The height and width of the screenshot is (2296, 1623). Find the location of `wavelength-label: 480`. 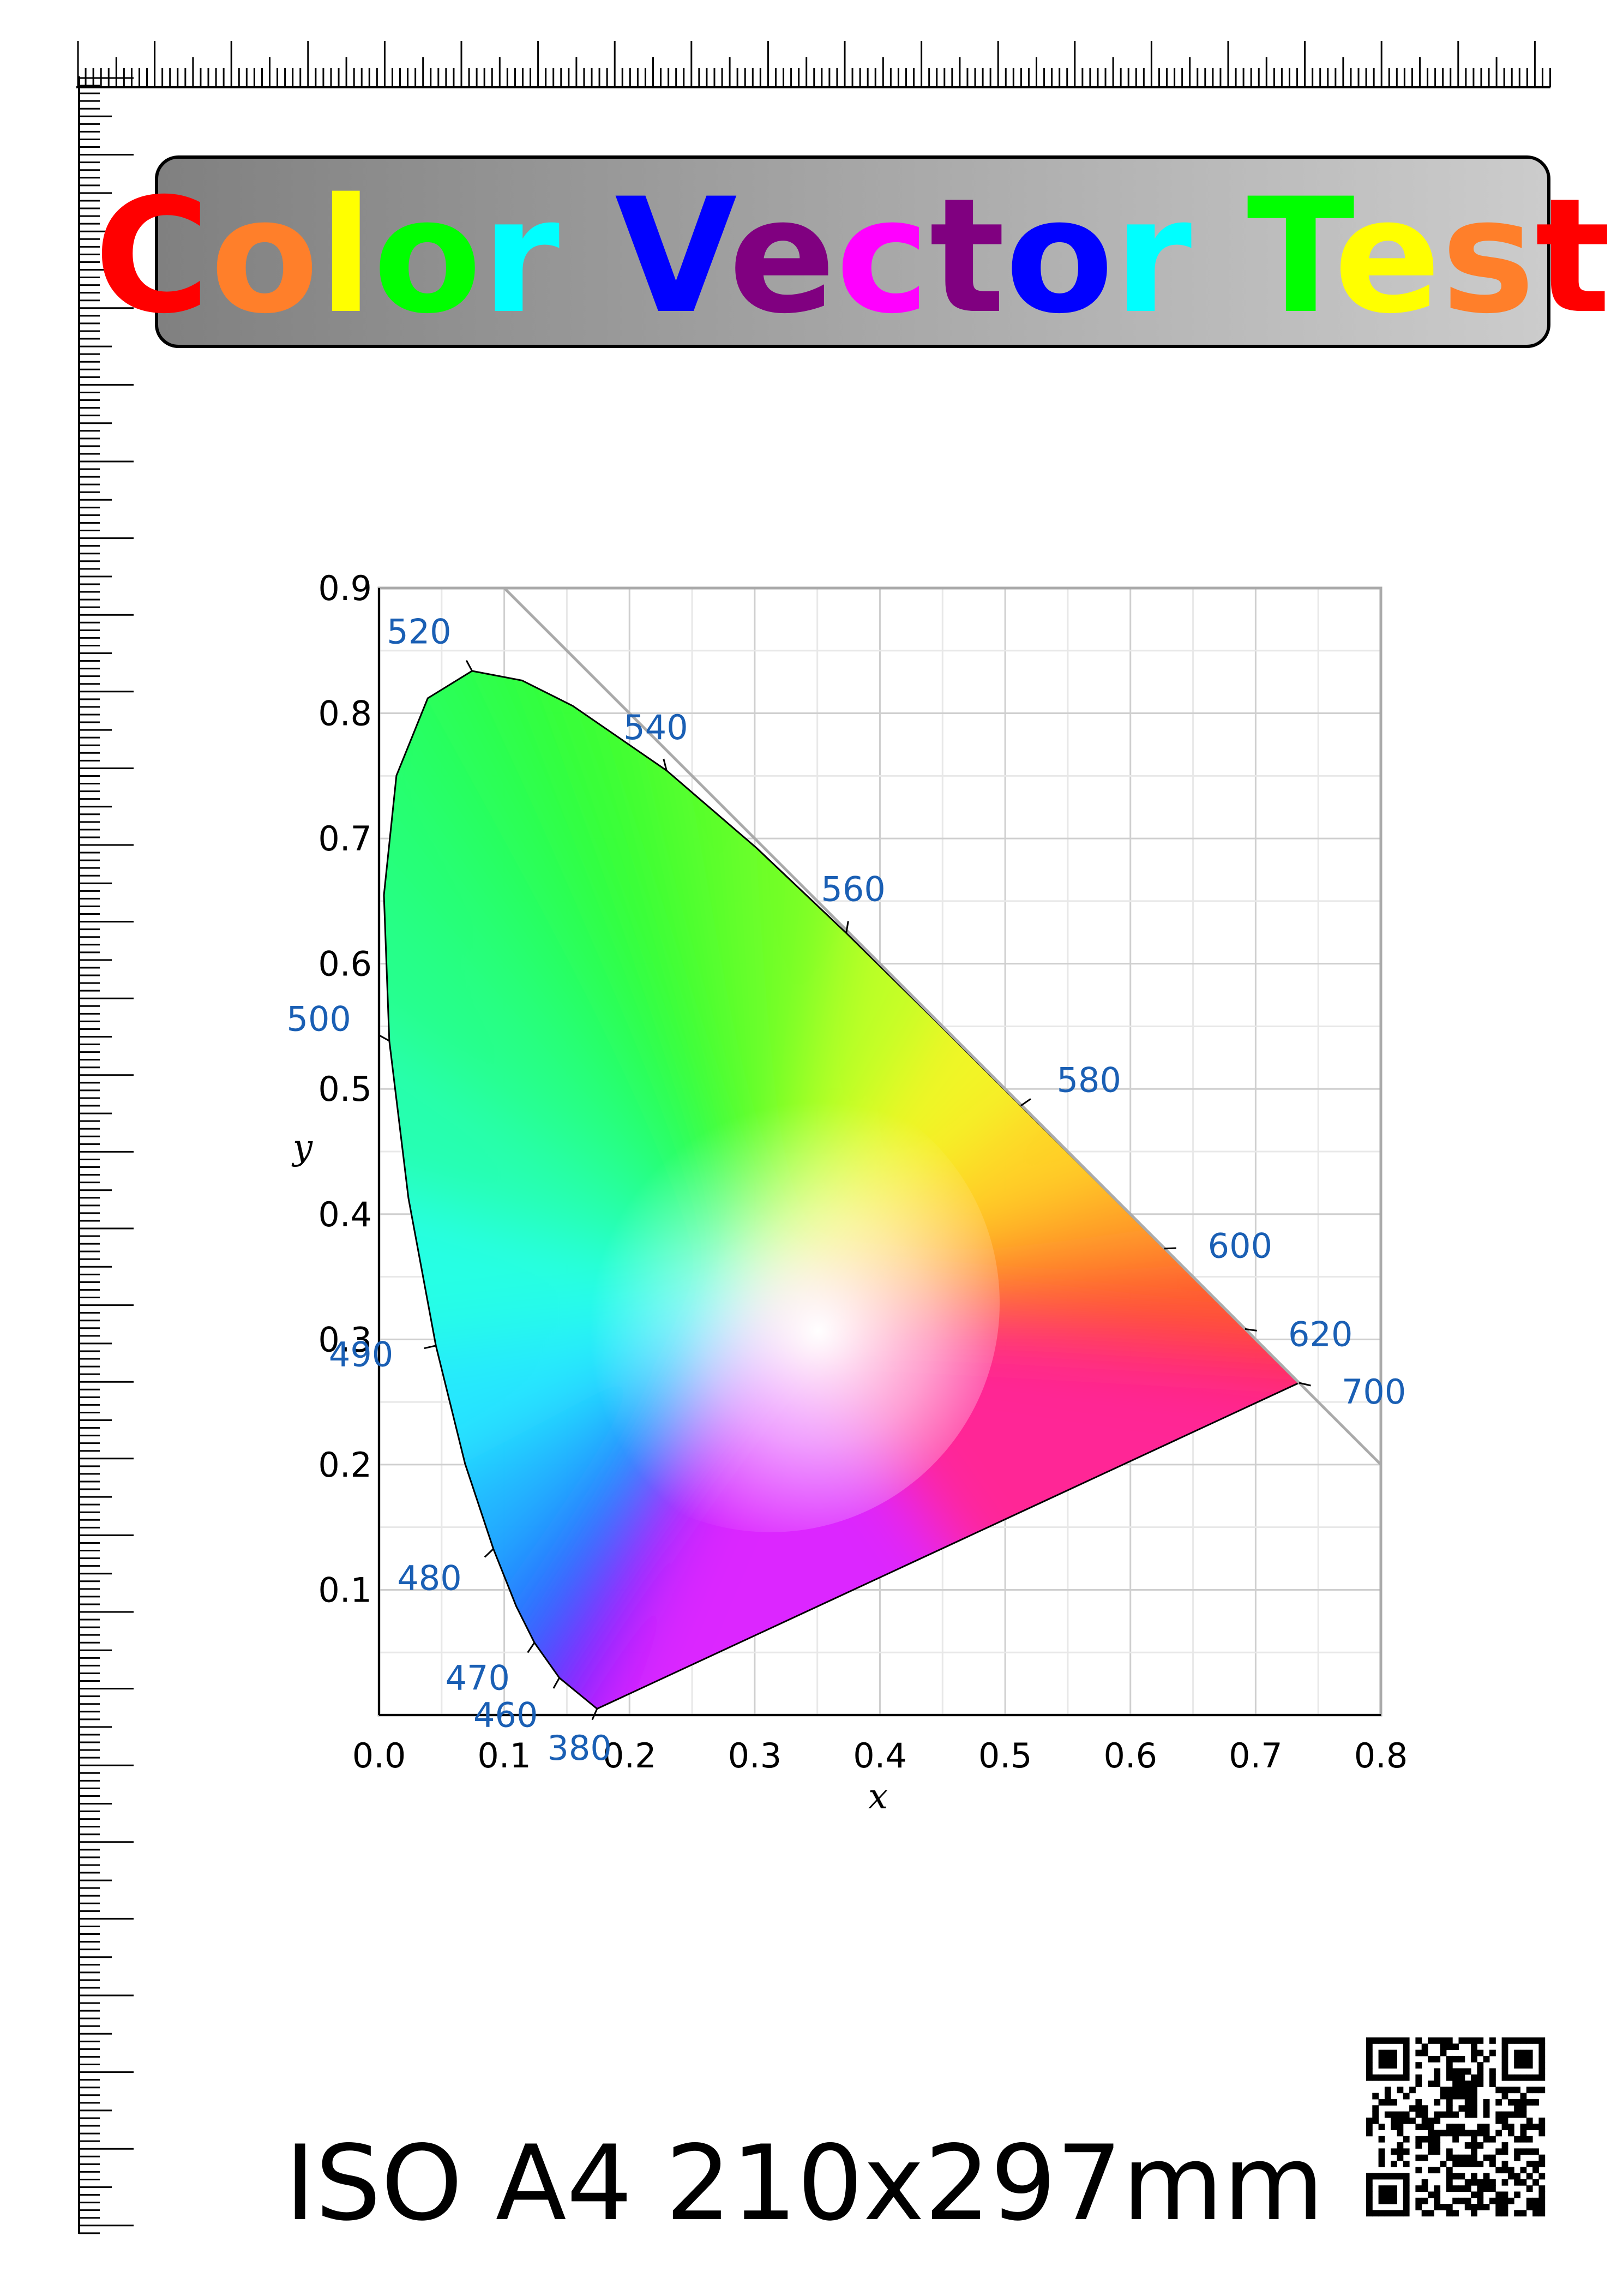

wavelength-label: 480 is located at coordinates (429, 1578).